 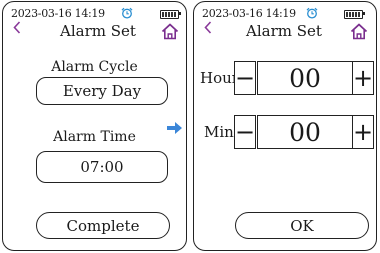 What do you see at coordinates (219, 132) in the screenshot?
I see `min-label: Min` at bounding box center [219, 132].